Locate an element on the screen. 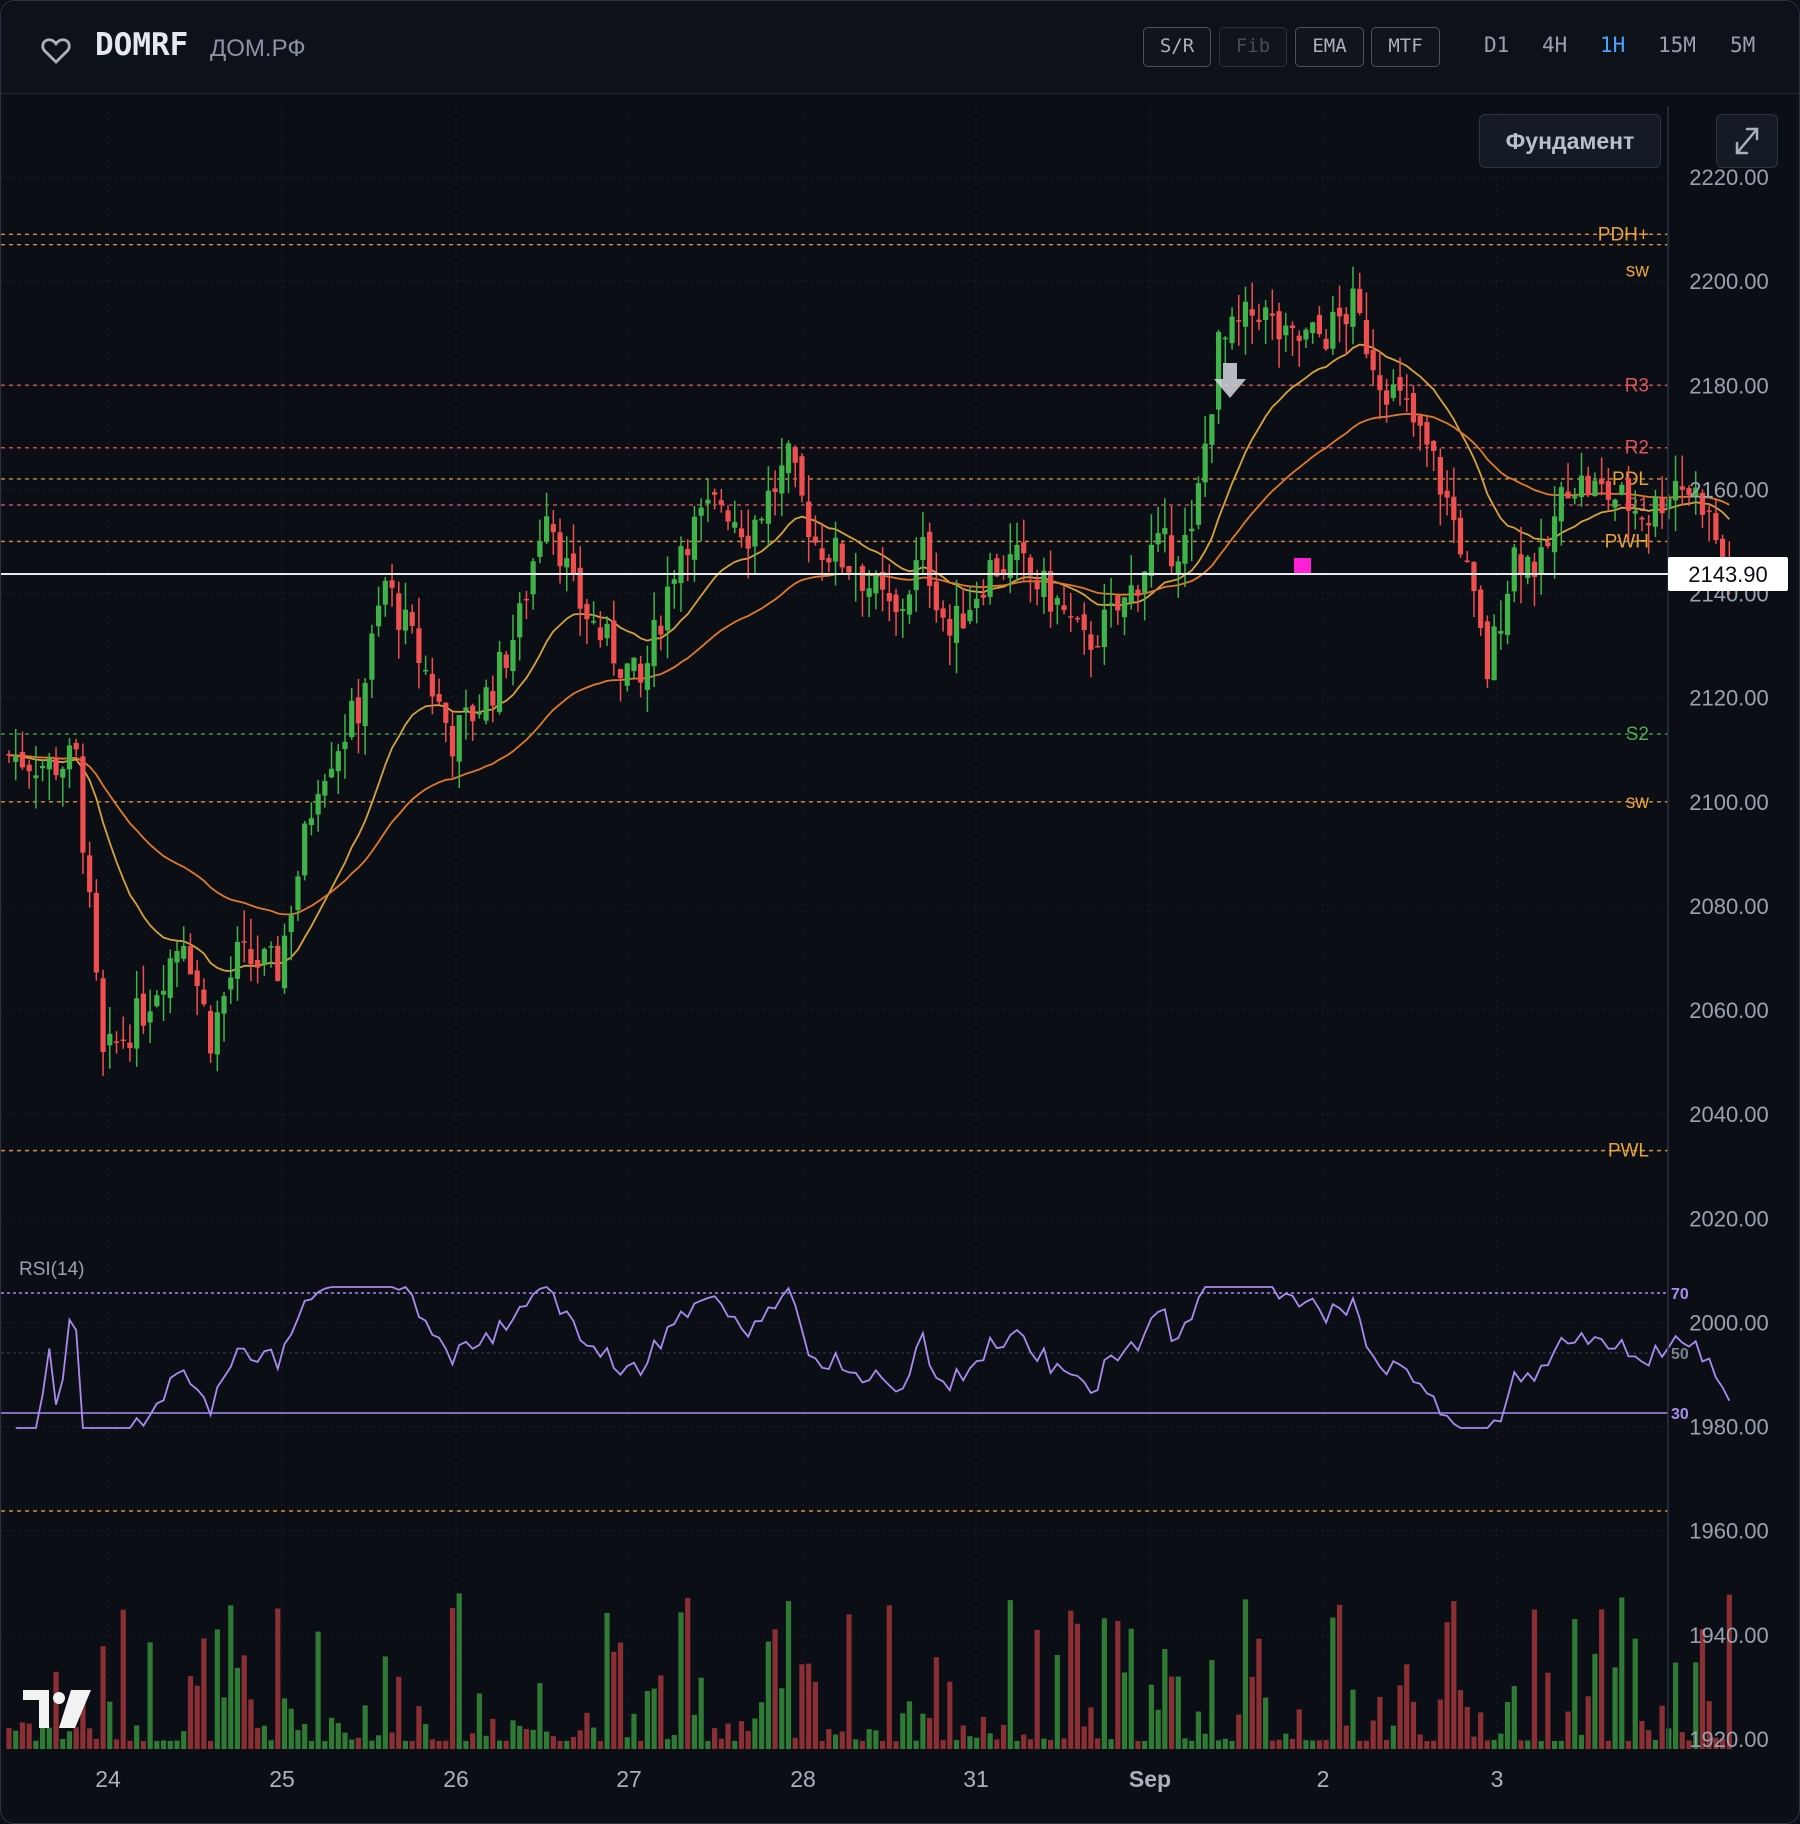 The height and width of the screenshot is (1824, 1800). ema-toggle-button: EMA is located at coordinates (1329, 47).